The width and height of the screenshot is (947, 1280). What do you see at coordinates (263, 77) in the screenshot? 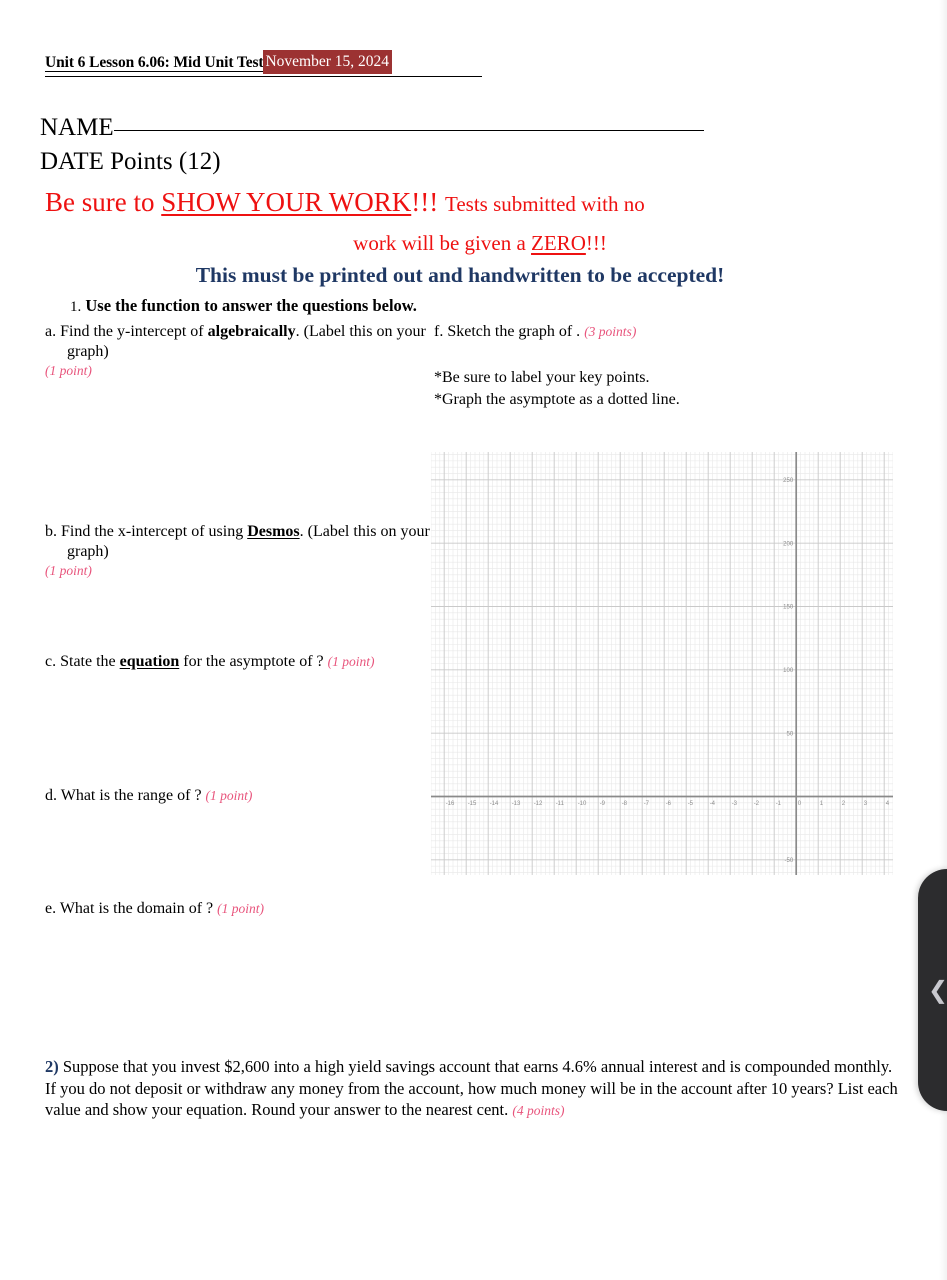
I see `header-underline-rule` at bounding box center [263, 77].